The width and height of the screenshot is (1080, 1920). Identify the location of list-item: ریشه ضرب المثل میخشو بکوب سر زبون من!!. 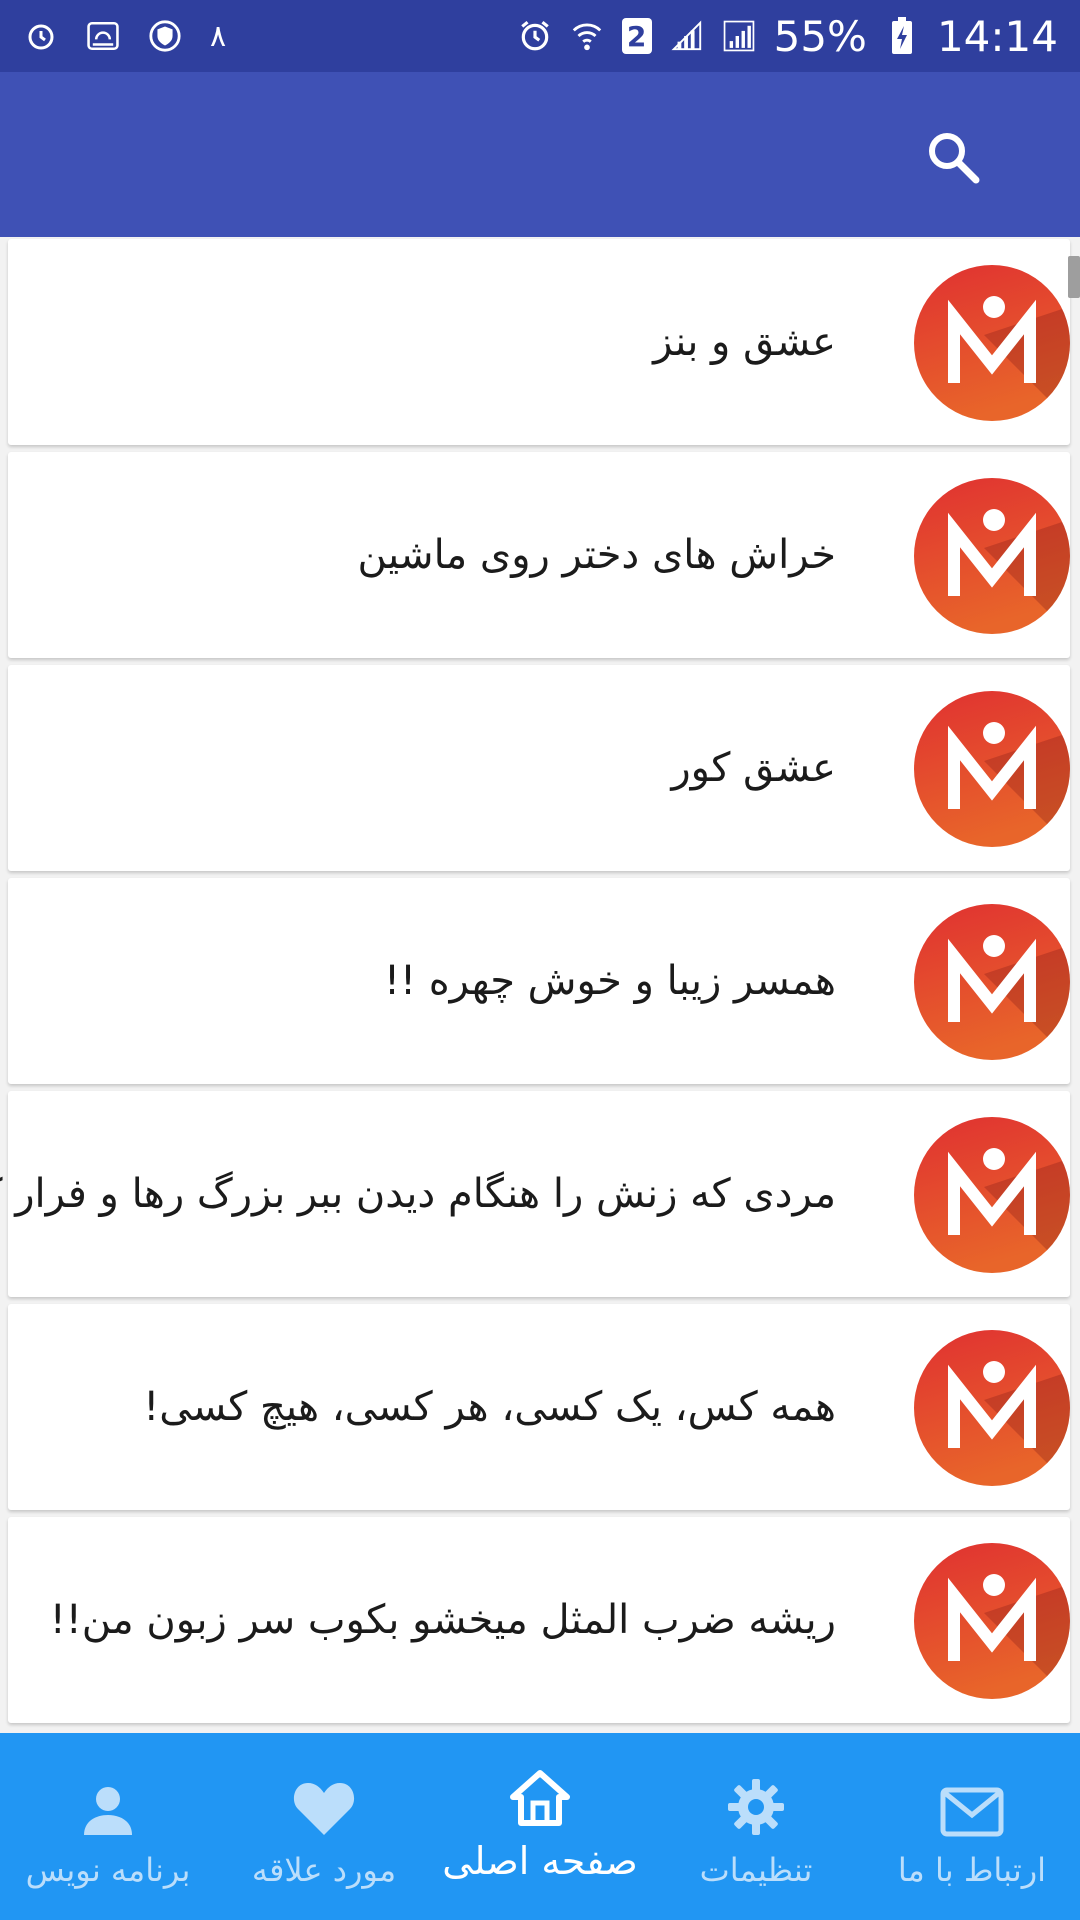
(539, 1620).